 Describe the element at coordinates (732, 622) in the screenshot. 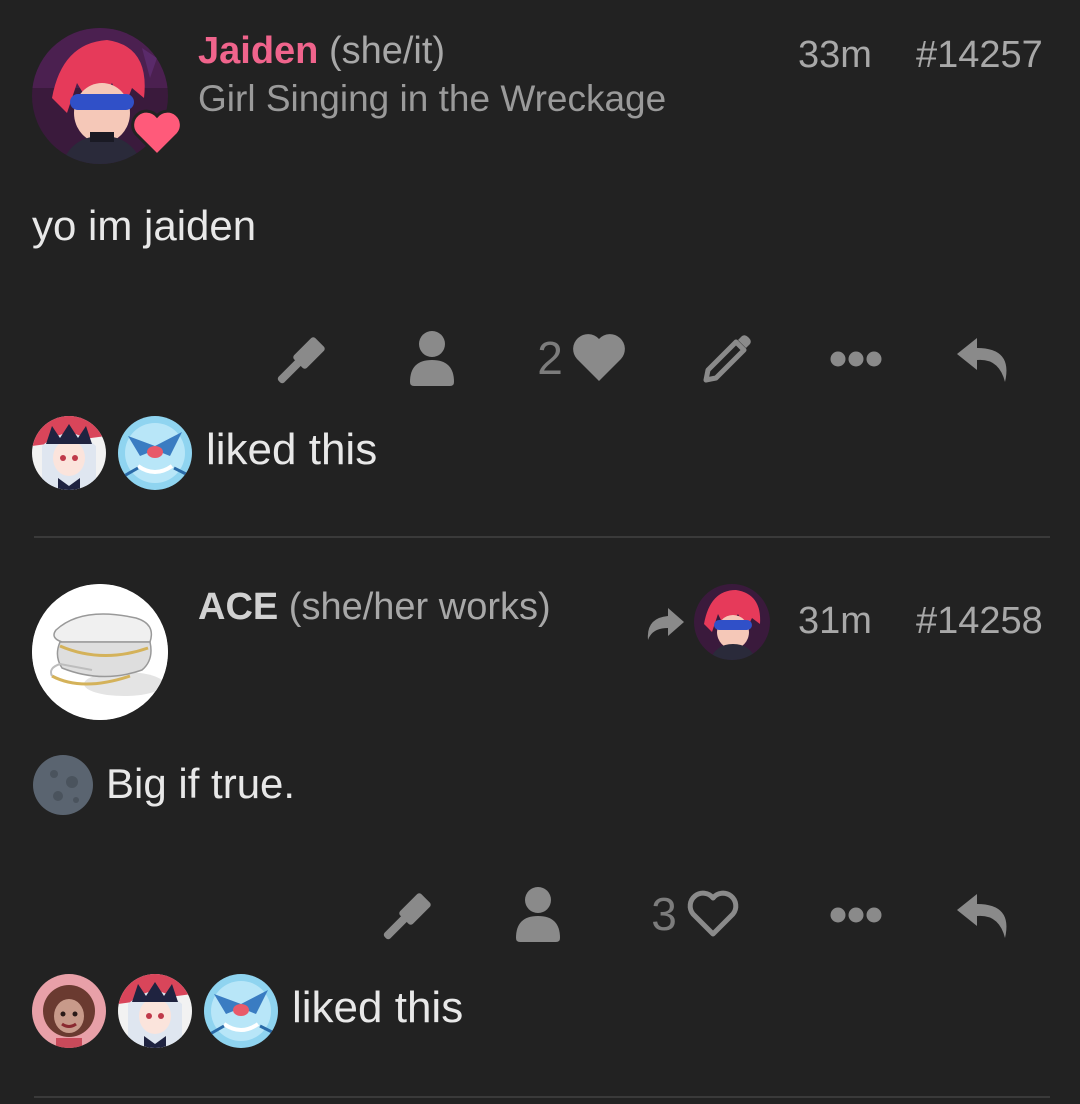

I see `reposted-from-avatar` at that location.